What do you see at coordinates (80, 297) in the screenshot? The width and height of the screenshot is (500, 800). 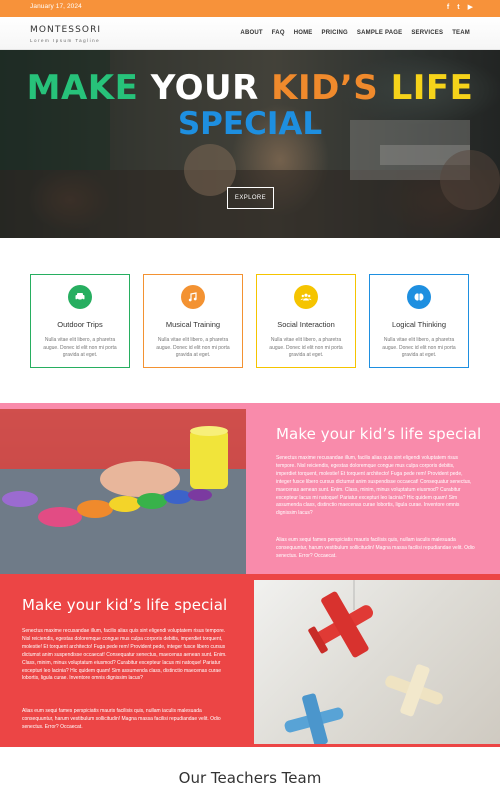 I see `car-icon` at bounding box center [80, 297].